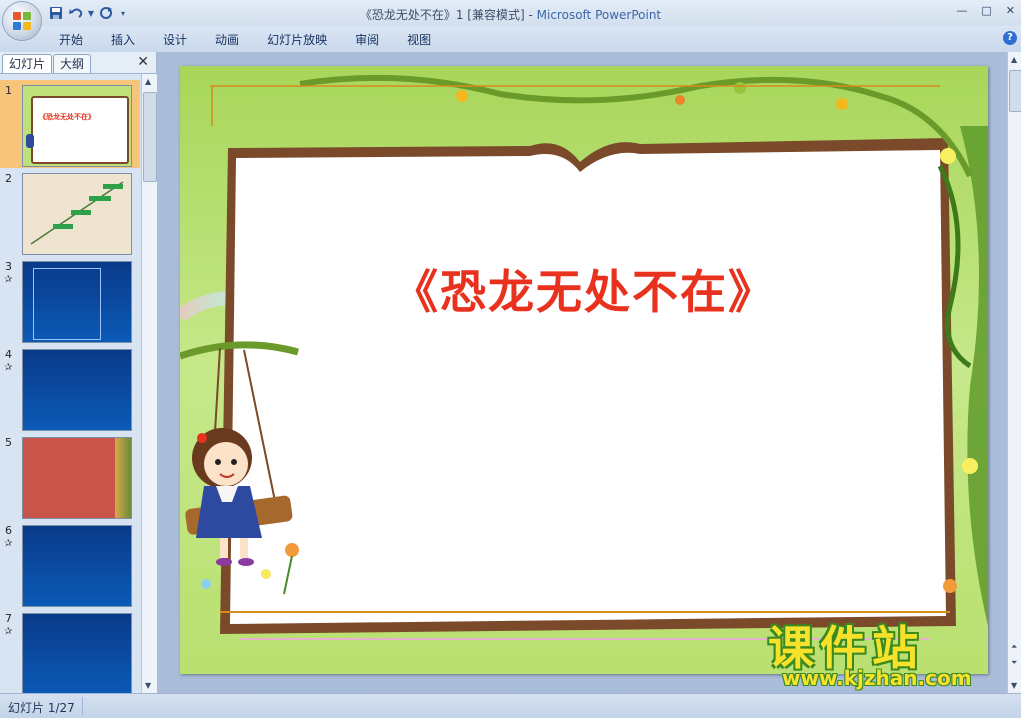 The height and width of the screenshot is (718, 1021). I want to click on thumbnail-timeline-graphic, so click(77, 213).